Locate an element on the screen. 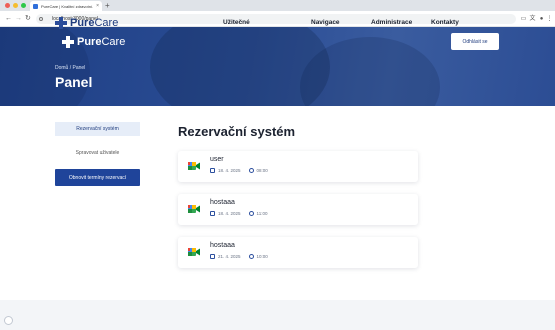 This screenshot has height=330, width=555. footer-heading-admin: Administrace is located at coordinates (392, 22).